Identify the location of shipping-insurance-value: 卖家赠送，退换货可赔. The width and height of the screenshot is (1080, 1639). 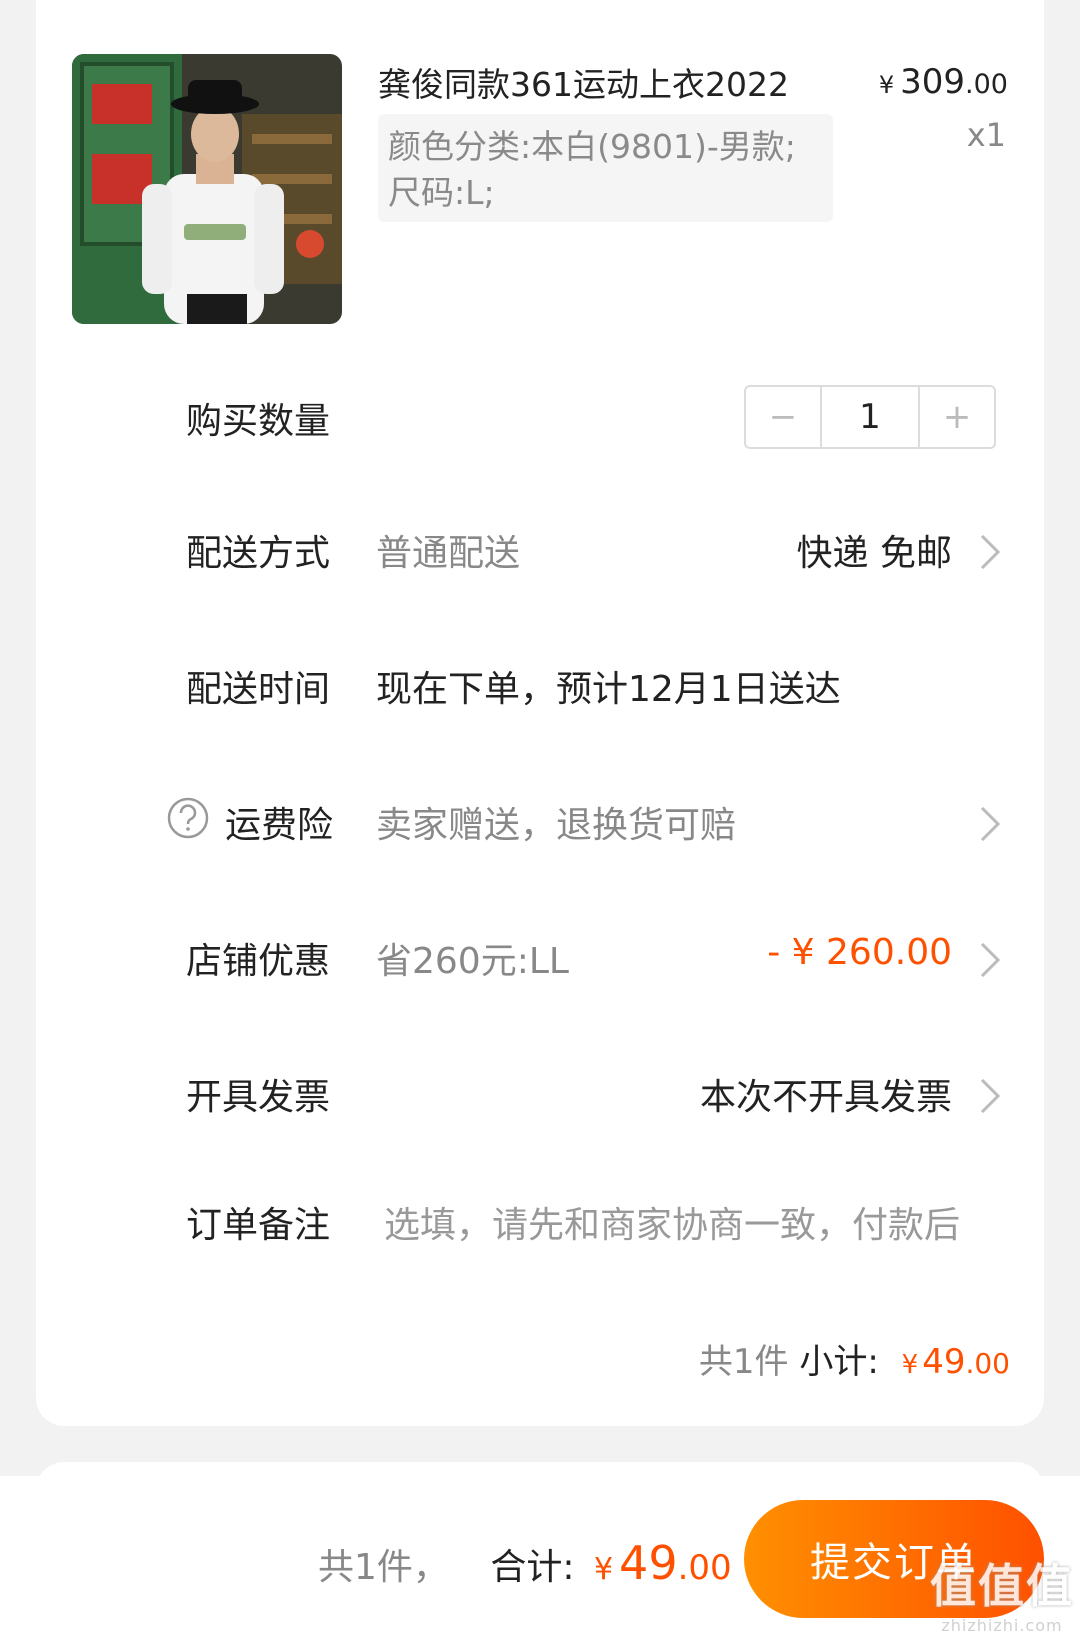
(556, 825).